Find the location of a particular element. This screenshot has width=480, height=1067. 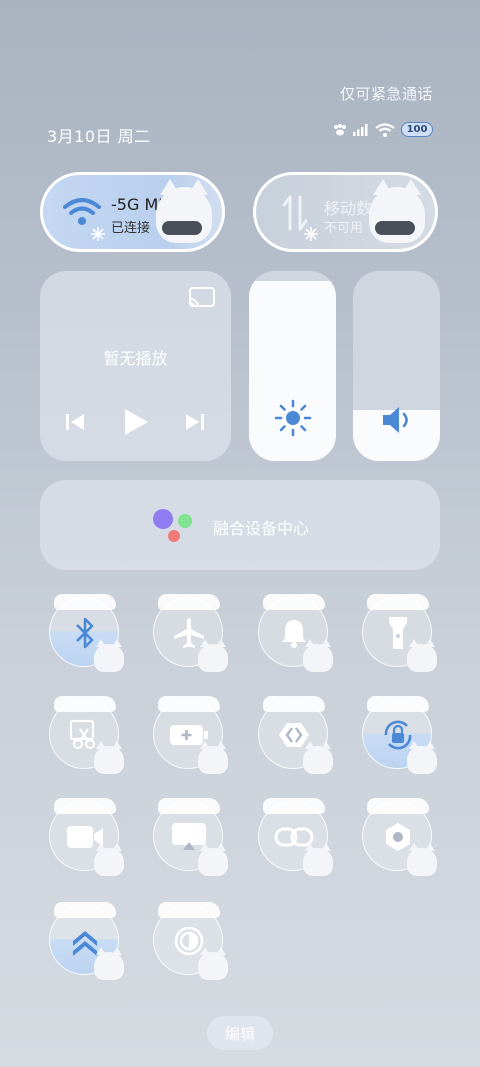

paw-icon is located at coordinates (340, 129).